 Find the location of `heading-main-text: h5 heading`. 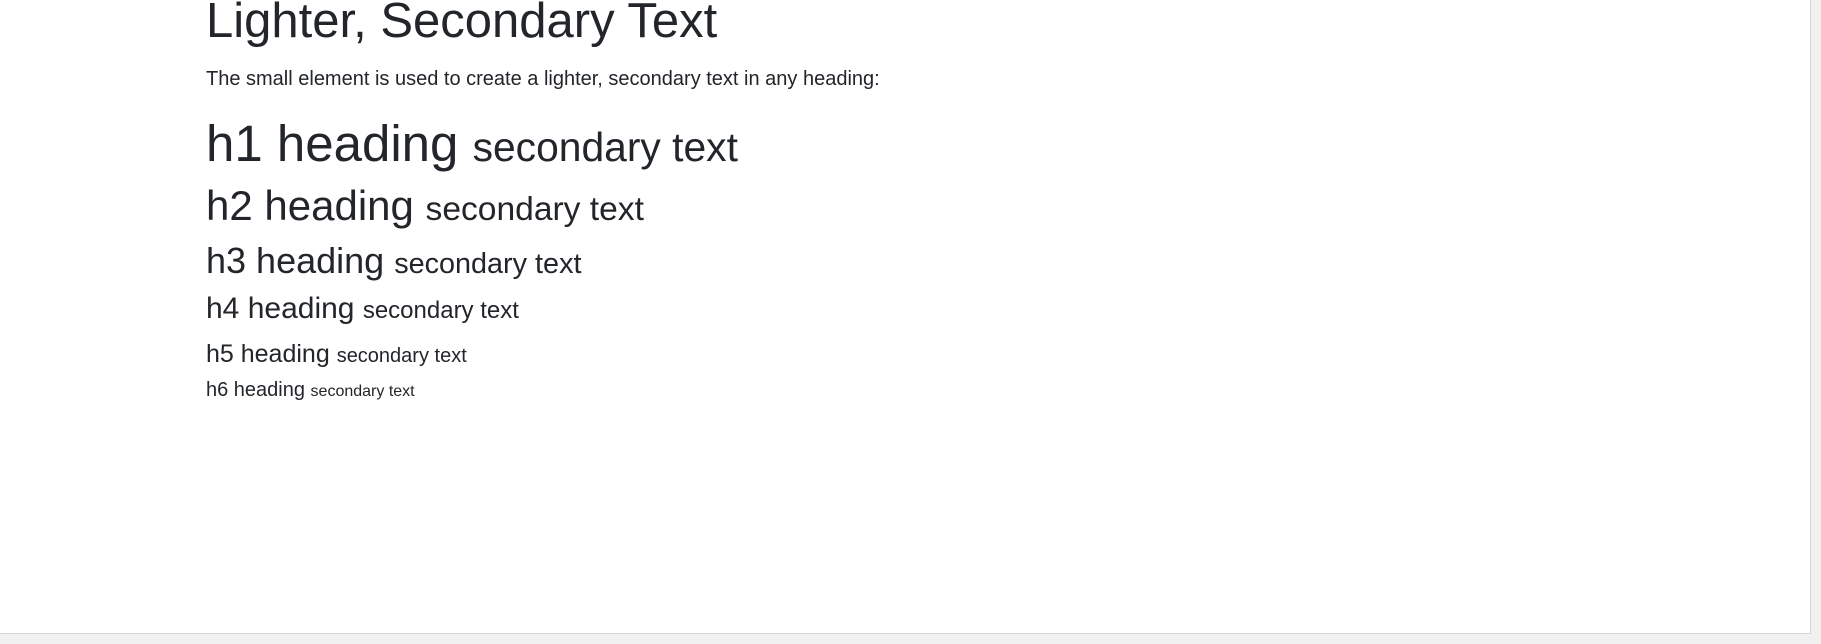

heading-main-text: h5 heading is located at coordinates (268, 354).